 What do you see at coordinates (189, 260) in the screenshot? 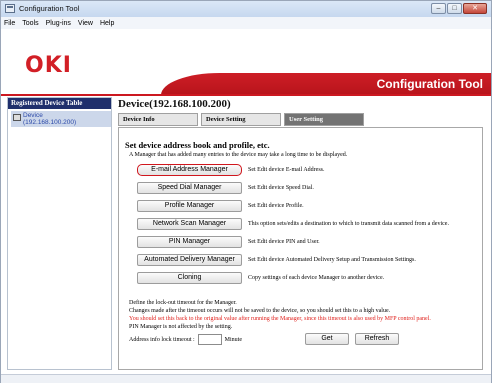
I see `automated-delivery-manager-button: Automated Delivery Manager` at bounding box center [189, 260].